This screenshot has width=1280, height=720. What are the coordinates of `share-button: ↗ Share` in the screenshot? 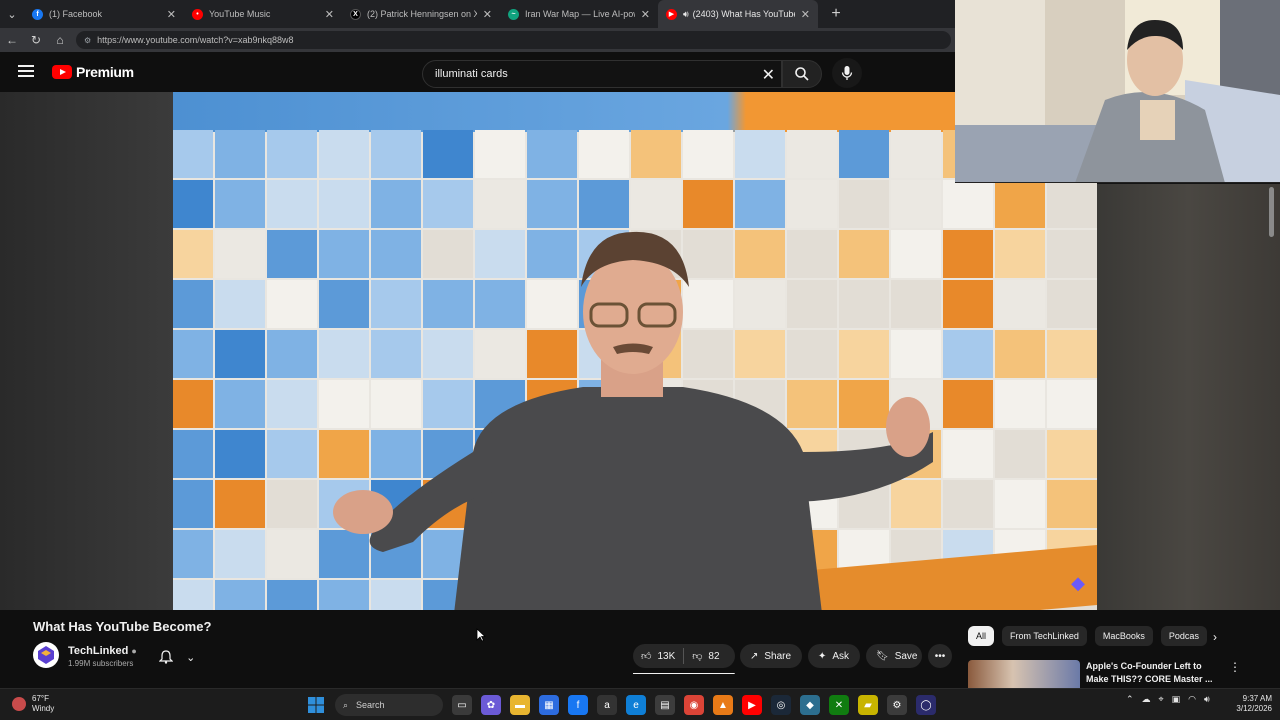 It's located at (771, 656).